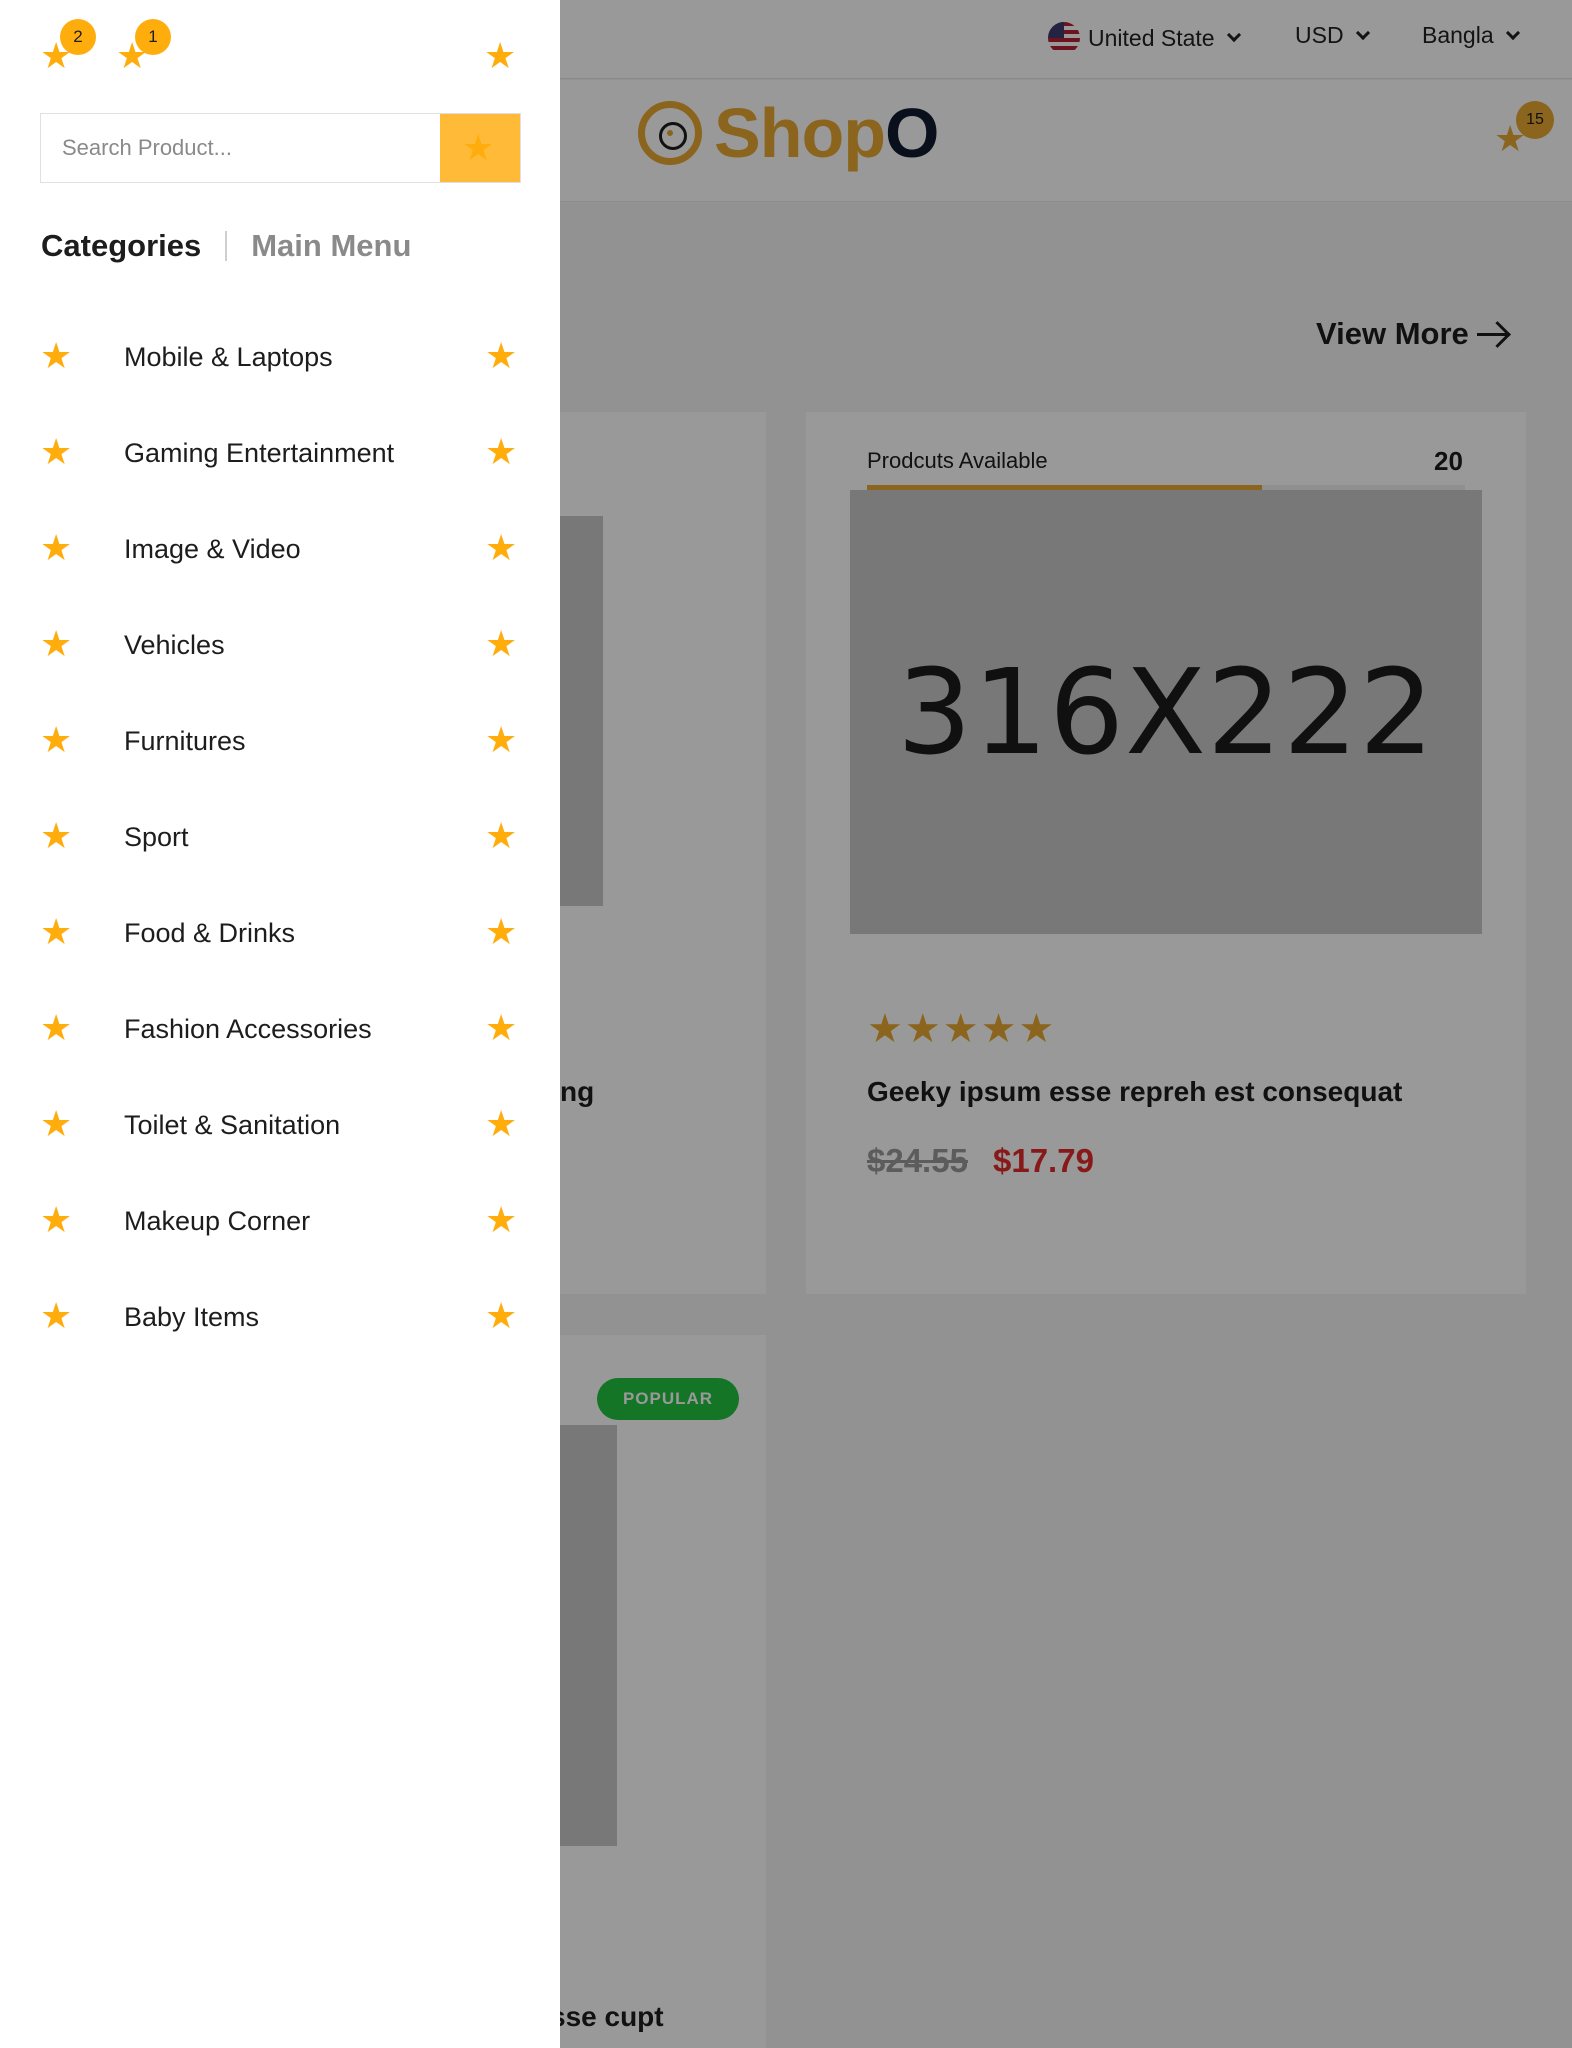 This screenshot has width=1572, height=2048. What do you see at coordinates (174, 645) in the screenshot?
I see `category-label: Vehicles` at bounding box center [174, 645].